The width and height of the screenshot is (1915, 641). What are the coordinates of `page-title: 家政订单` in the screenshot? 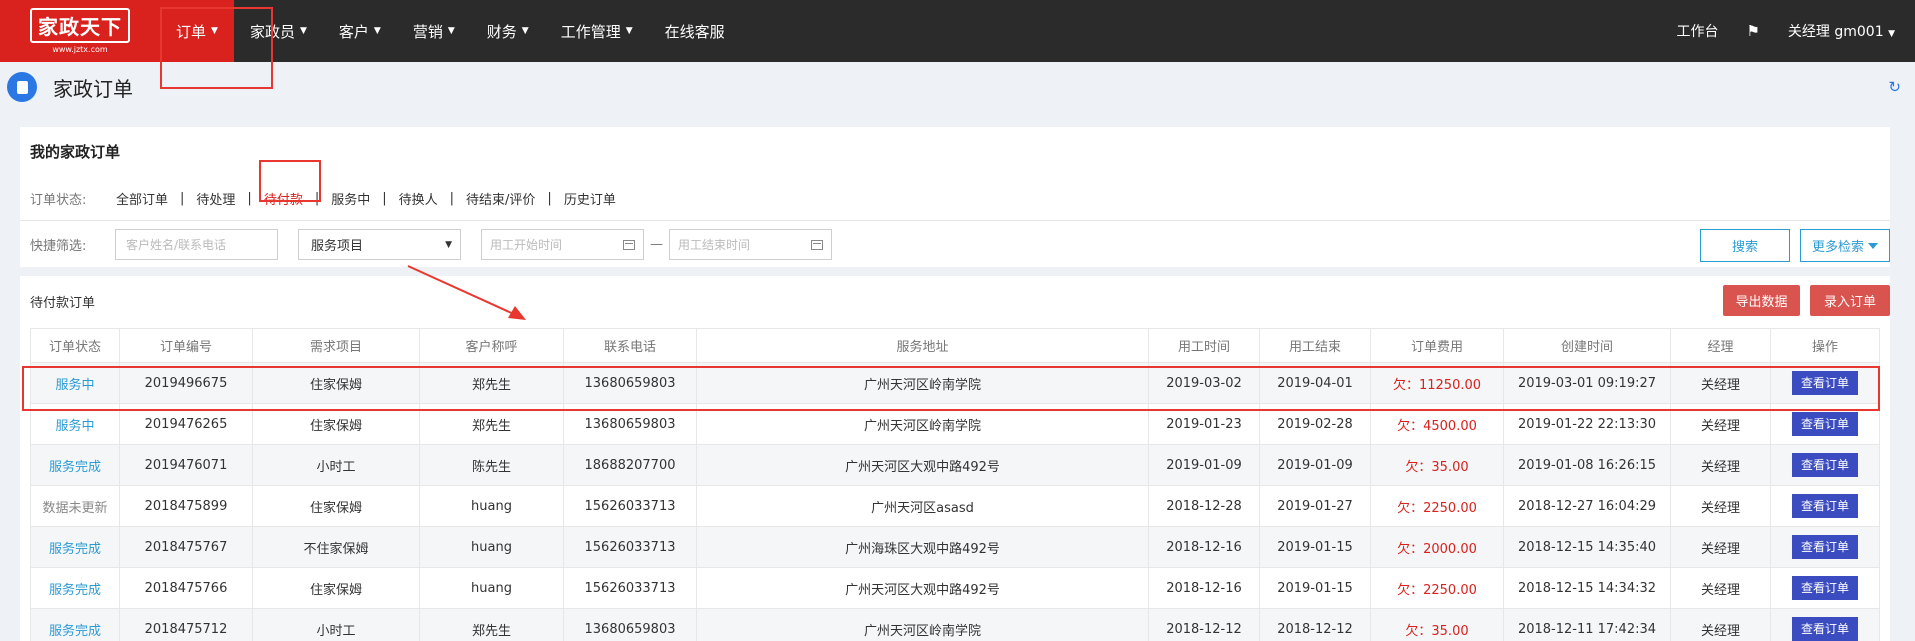 It's located at (93, 88).